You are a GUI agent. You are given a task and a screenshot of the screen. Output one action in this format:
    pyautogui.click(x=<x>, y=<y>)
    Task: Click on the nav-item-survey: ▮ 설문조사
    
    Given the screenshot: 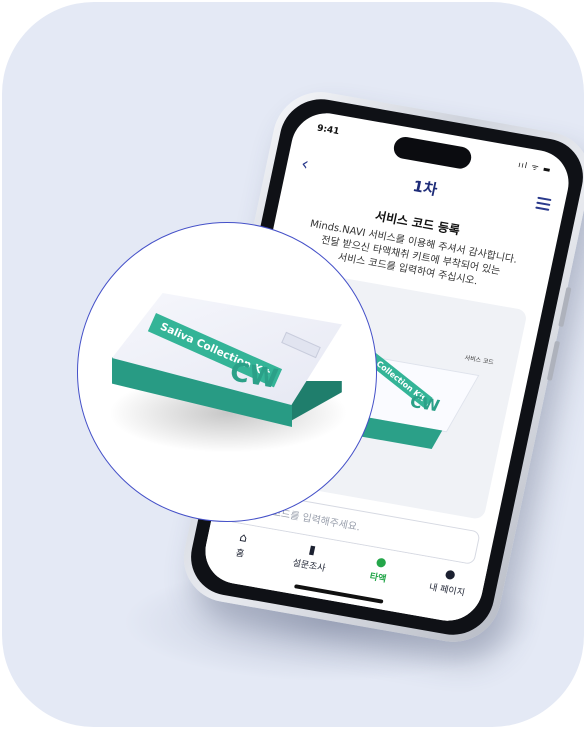 What is the action you would take?
    pyautogui.click(x=310, y=557)
    